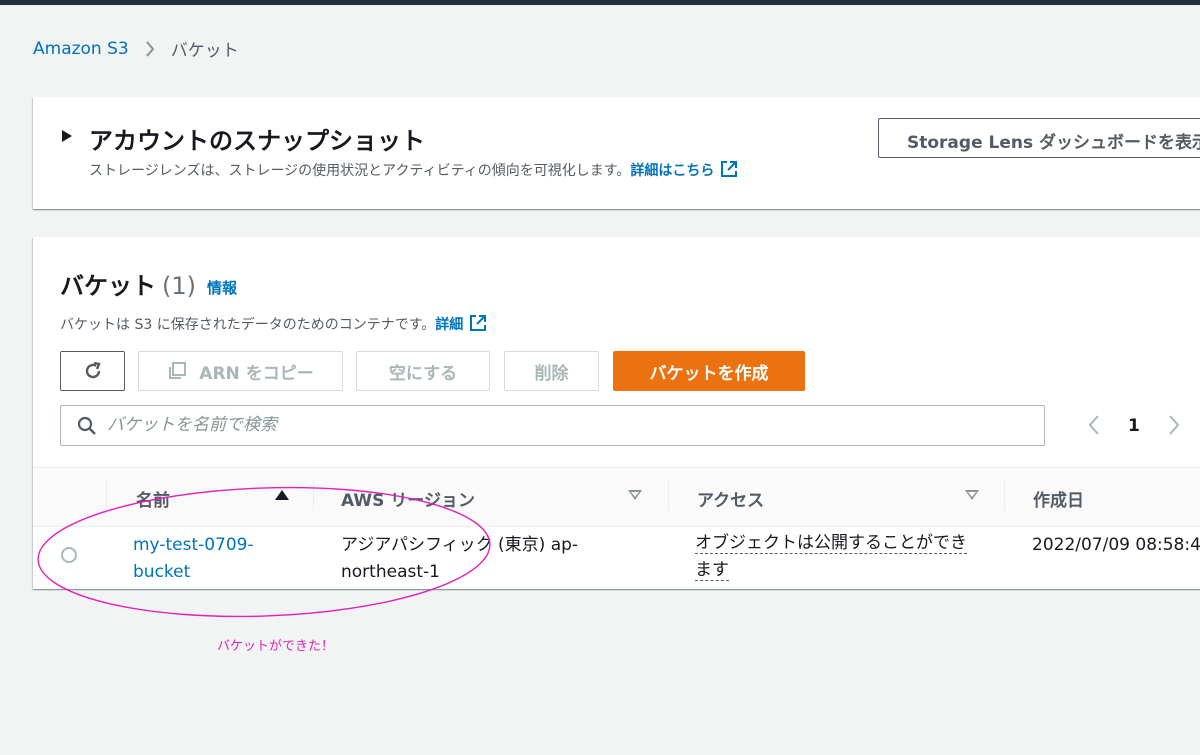 This screenshot has height=755, width=1200. I want to click on bucket-access-text: オブジェクトは公開することができます, so click(831, 557).